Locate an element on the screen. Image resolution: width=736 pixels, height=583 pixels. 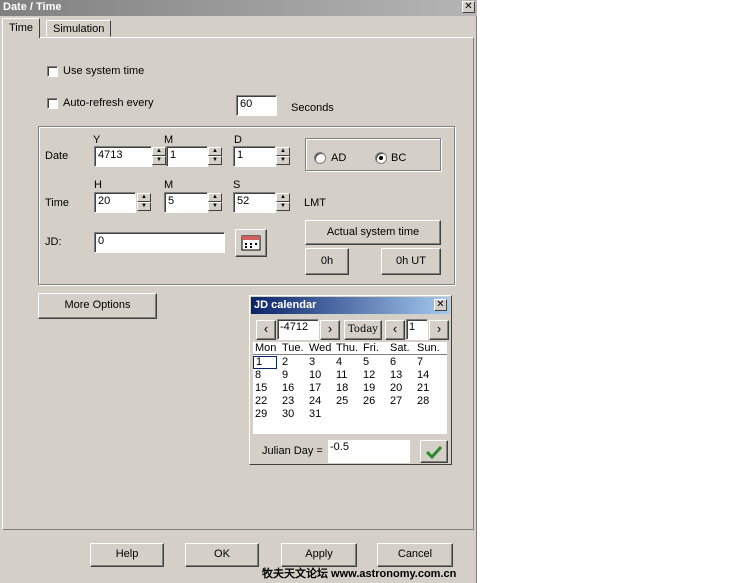
calendar-day: 17 is located at coordinates (320, 388).